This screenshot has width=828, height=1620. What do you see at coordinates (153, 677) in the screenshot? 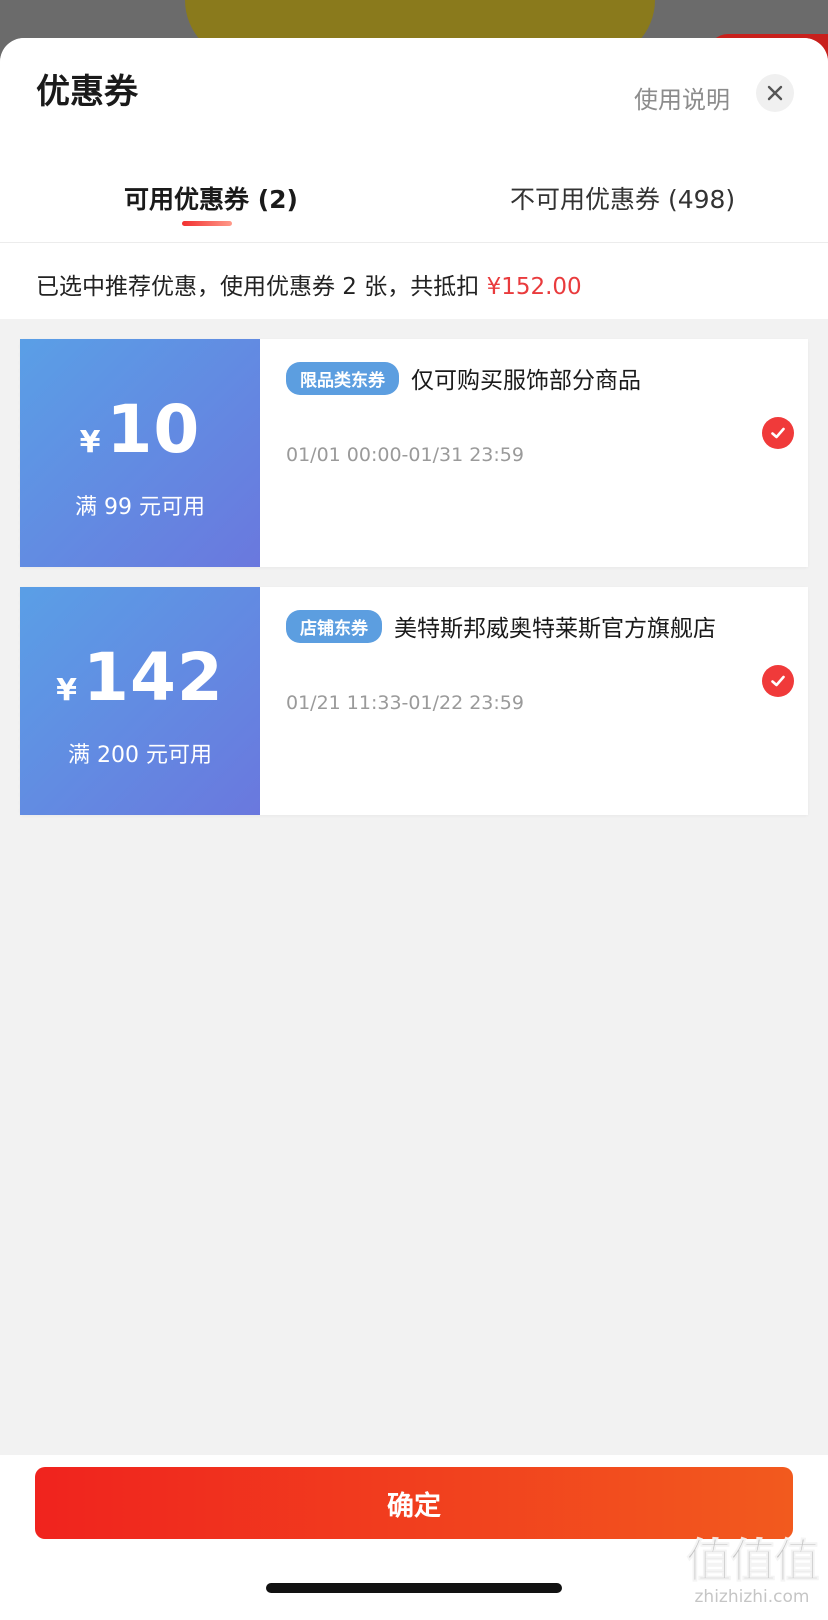
I see `coupon-value: 142` at bounding box center [153, 677].